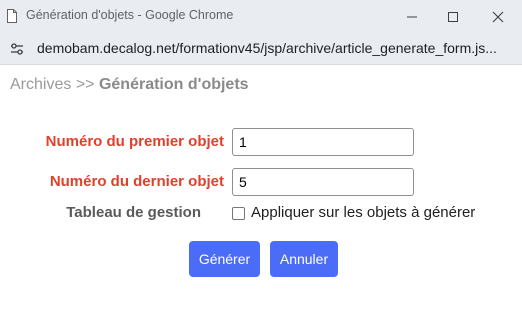 The height and width of the screenshot is (323, 522). What do you see at coordinates (130, 15) in the screenshot?
I see `window-title: Génération d'objets - Google Chrome` at bounding box center [130, 15].